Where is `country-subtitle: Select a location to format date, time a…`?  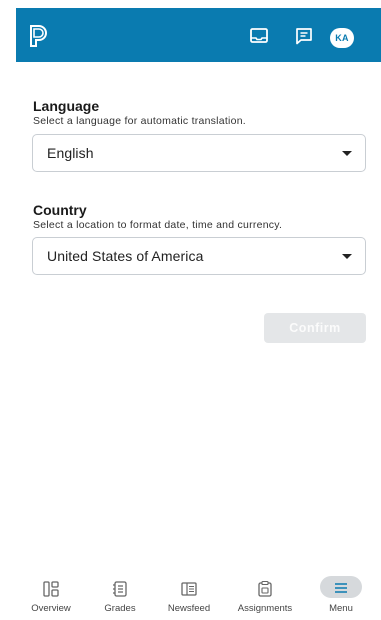
country-subtitle: Select a location to format date, time a… is located at coordinates (158, 225).